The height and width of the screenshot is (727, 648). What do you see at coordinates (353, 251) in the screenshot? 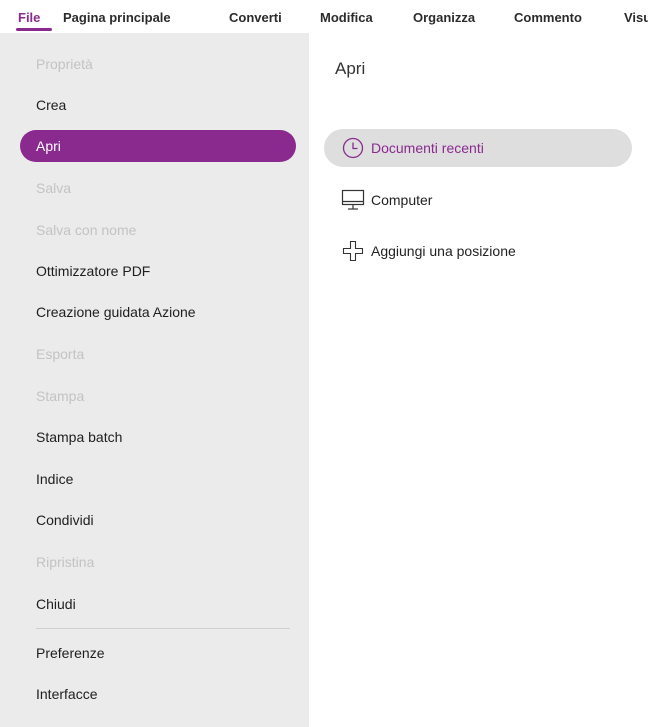
I see `plus-icon` at bounding box center [353, 251].